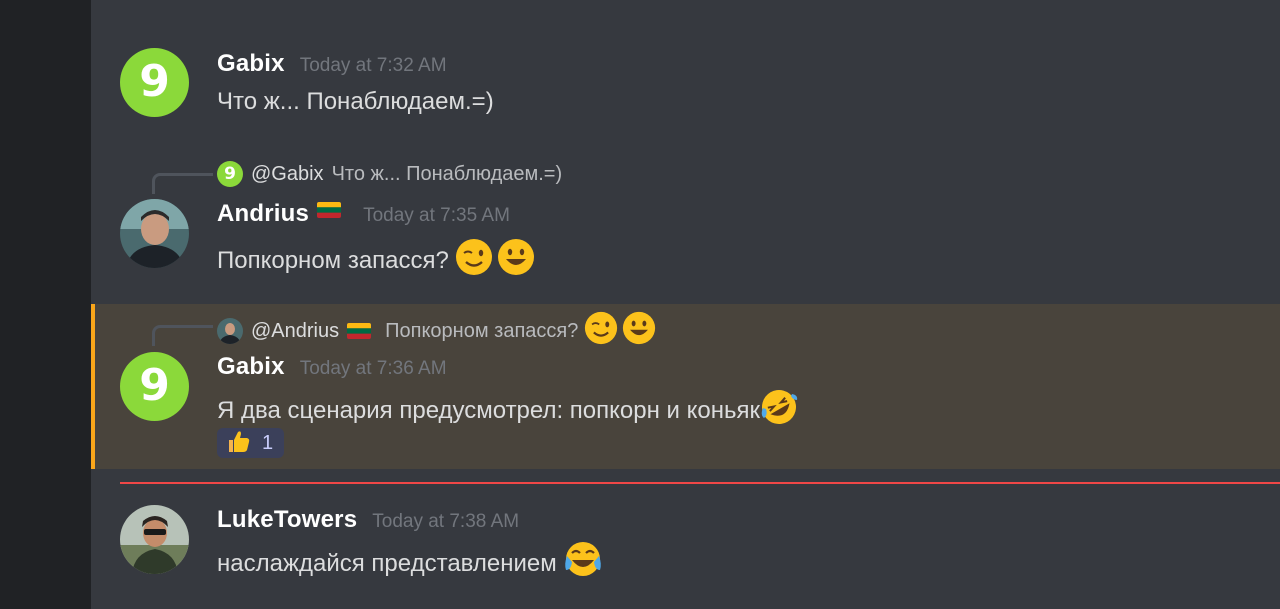 This screenshot has width=1280, height=609. I want to click on luketowers-photo, so click(154, 539).